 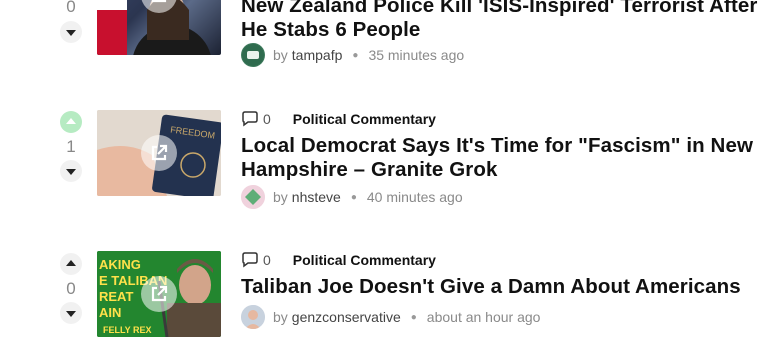 What do you see at coordinates (414, 197) in the screenshot?
I see `post-time: 40 minutes ago` at bounding box center [414, 197].